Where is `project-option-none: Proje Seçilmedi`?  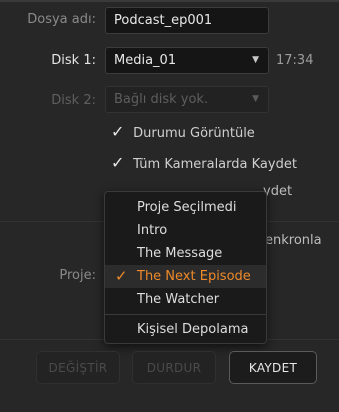
project-option-none: Proje Seçilmedi is located at coordinates (185, 207).